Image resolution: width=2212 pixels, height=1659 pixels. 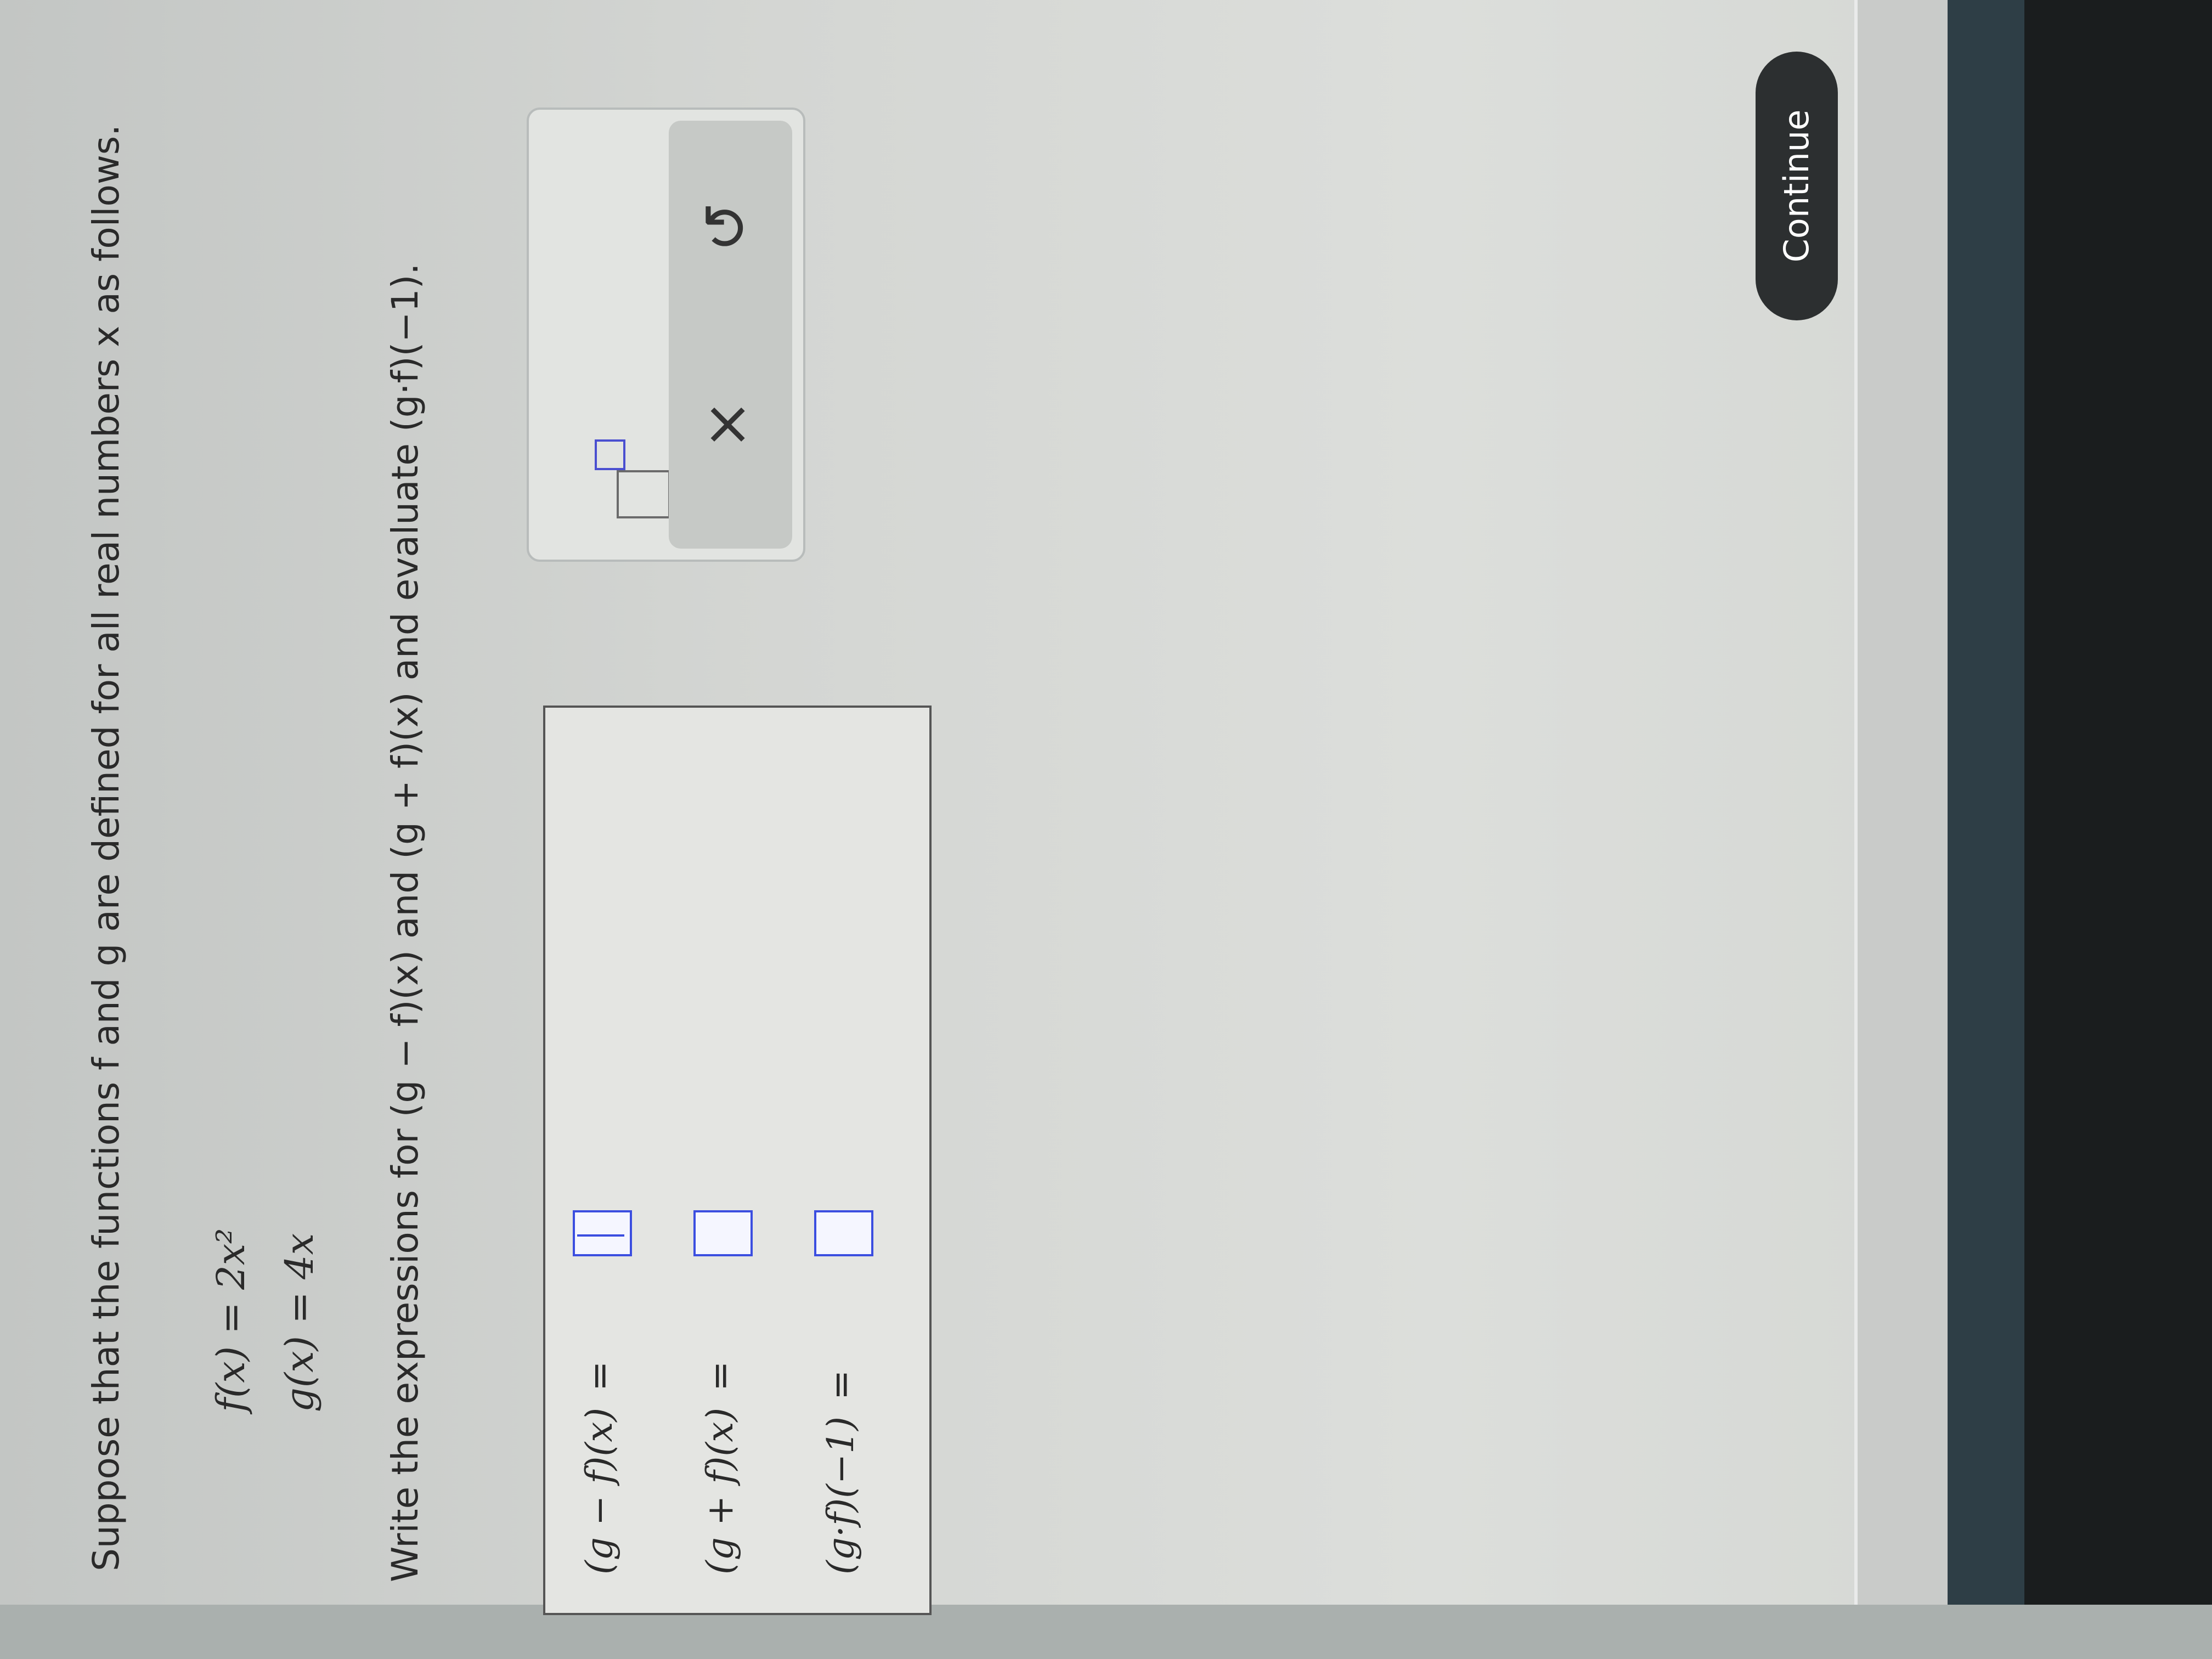 I want to click on undo-button: ↺, so click(x=726, y=227).